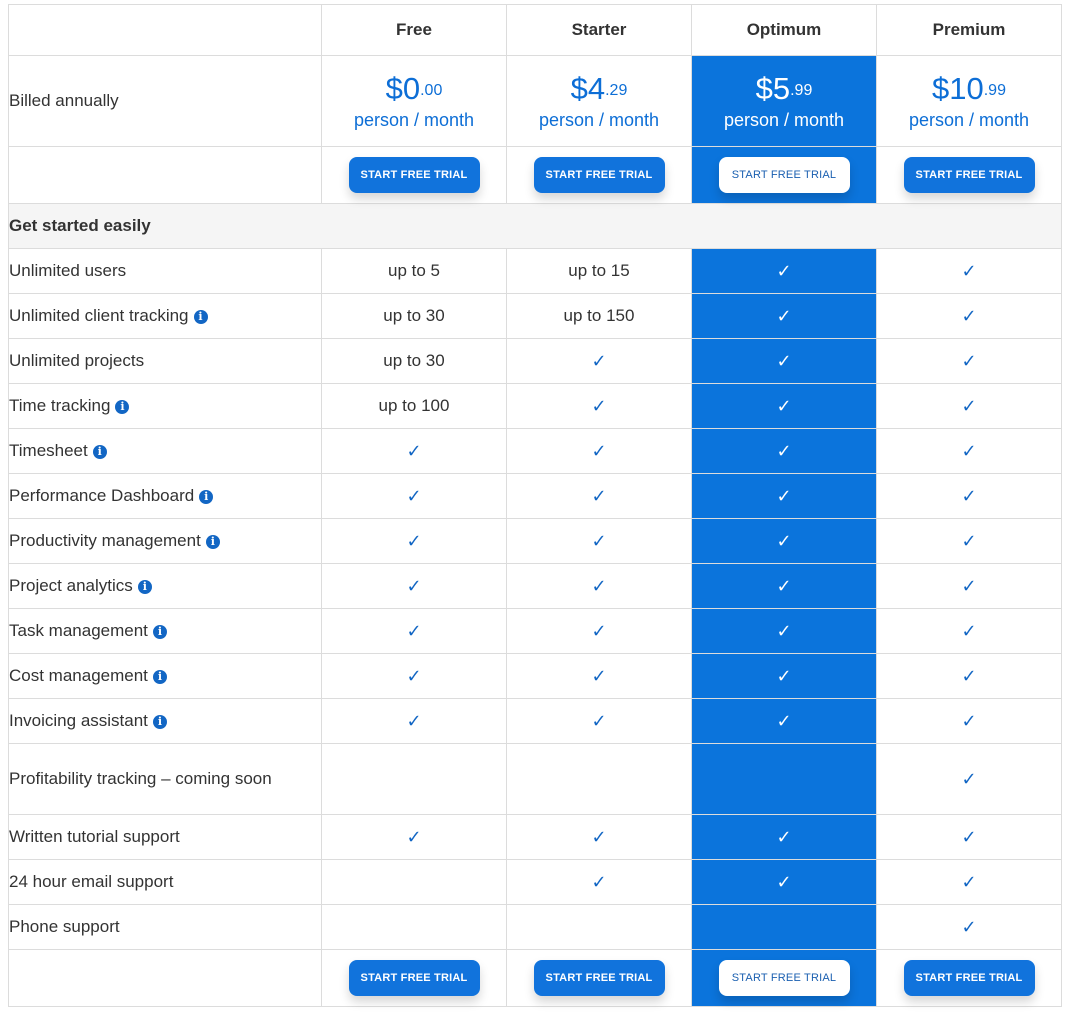 Image resolution: width=1070 pixels, height=1028 pixels. Describe the element at coordinates (535, 541) in the screenshot. I see `feature-row: Productivity management i ✓ ✓ ✓ ✓` at that location.